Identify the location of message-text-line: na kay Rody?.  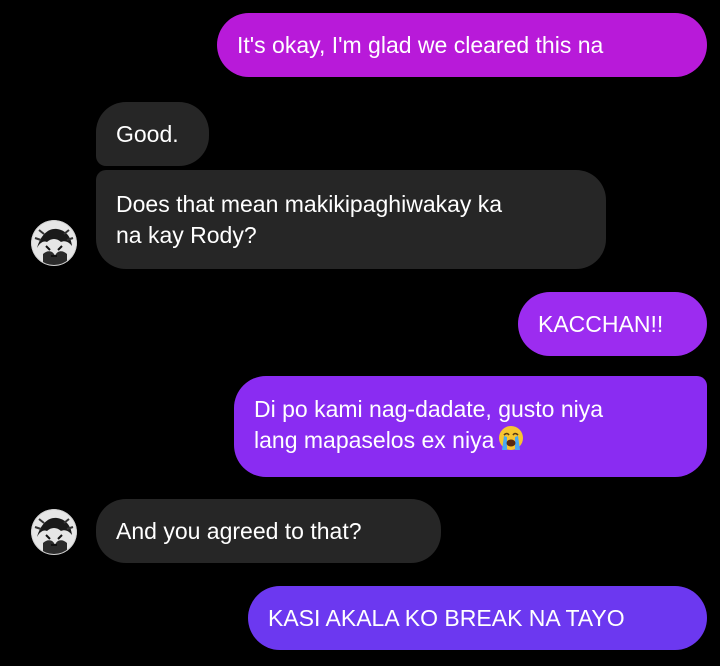
(186, 234).